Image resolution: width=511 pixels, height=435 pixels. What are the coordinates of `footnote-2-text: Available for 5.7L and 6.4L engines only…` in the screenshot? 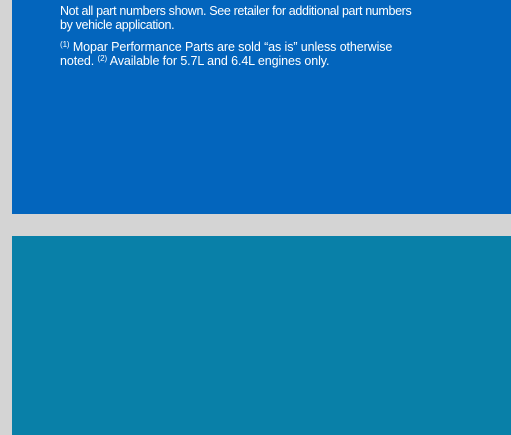 It's located at (218, 61).